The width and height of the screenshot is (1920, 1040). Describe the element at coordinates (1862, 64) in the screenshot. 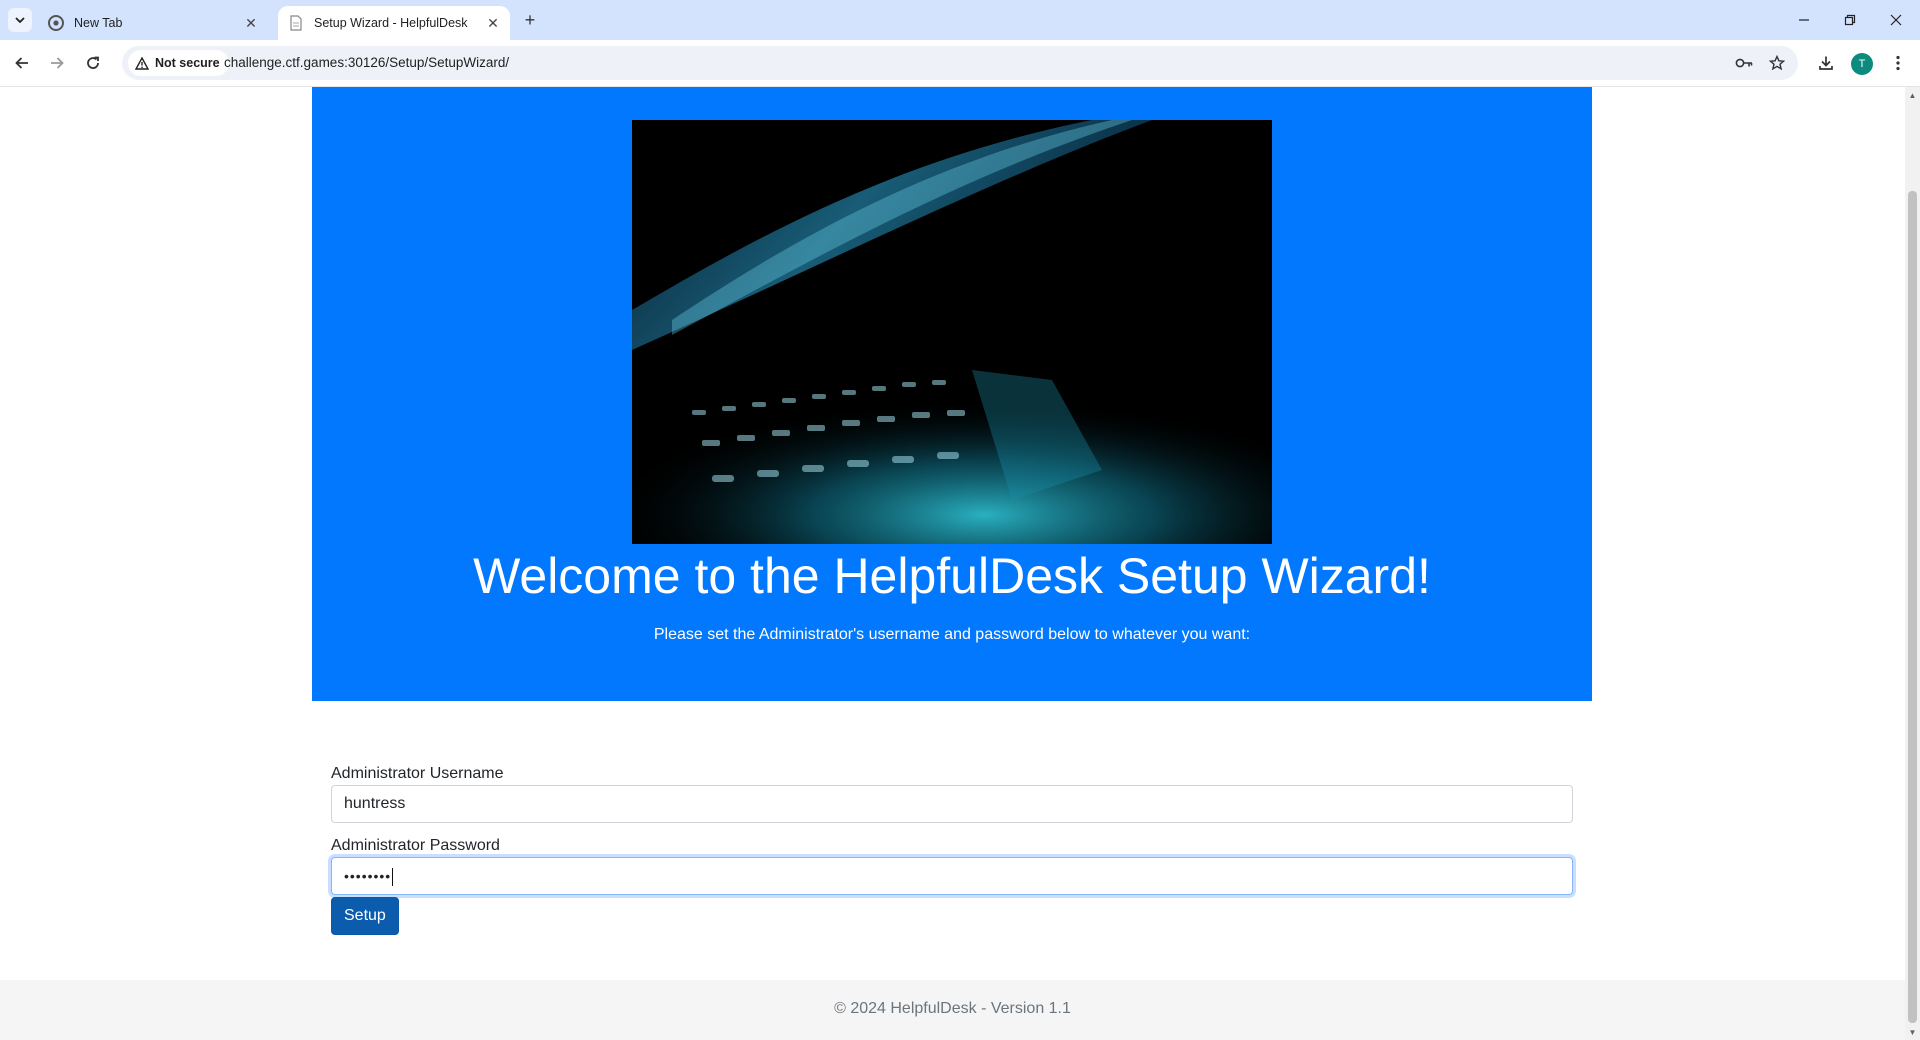

I see `profile-avatar: T` at that location.